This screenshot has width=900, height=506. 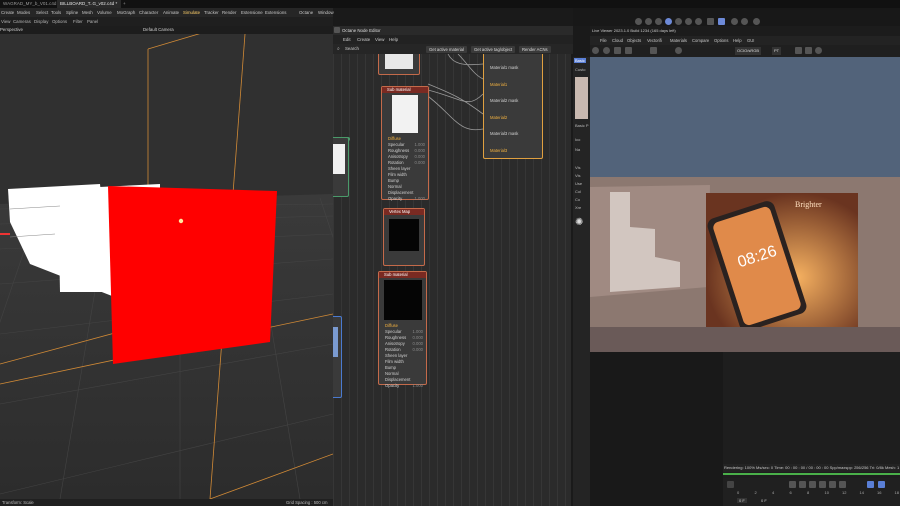 I want to click on clock-icon, so click(x=648, y=21).